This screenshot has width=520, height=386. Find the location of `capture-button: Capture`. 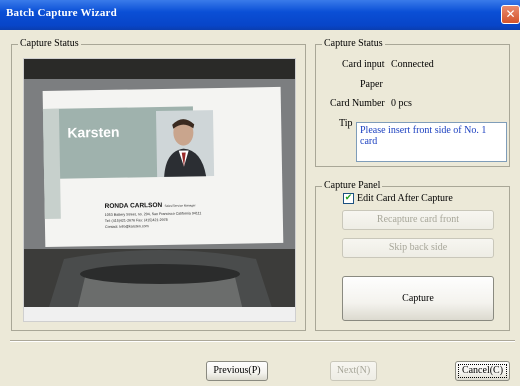

capture-button: Capture is located at coordinates (418, 298).